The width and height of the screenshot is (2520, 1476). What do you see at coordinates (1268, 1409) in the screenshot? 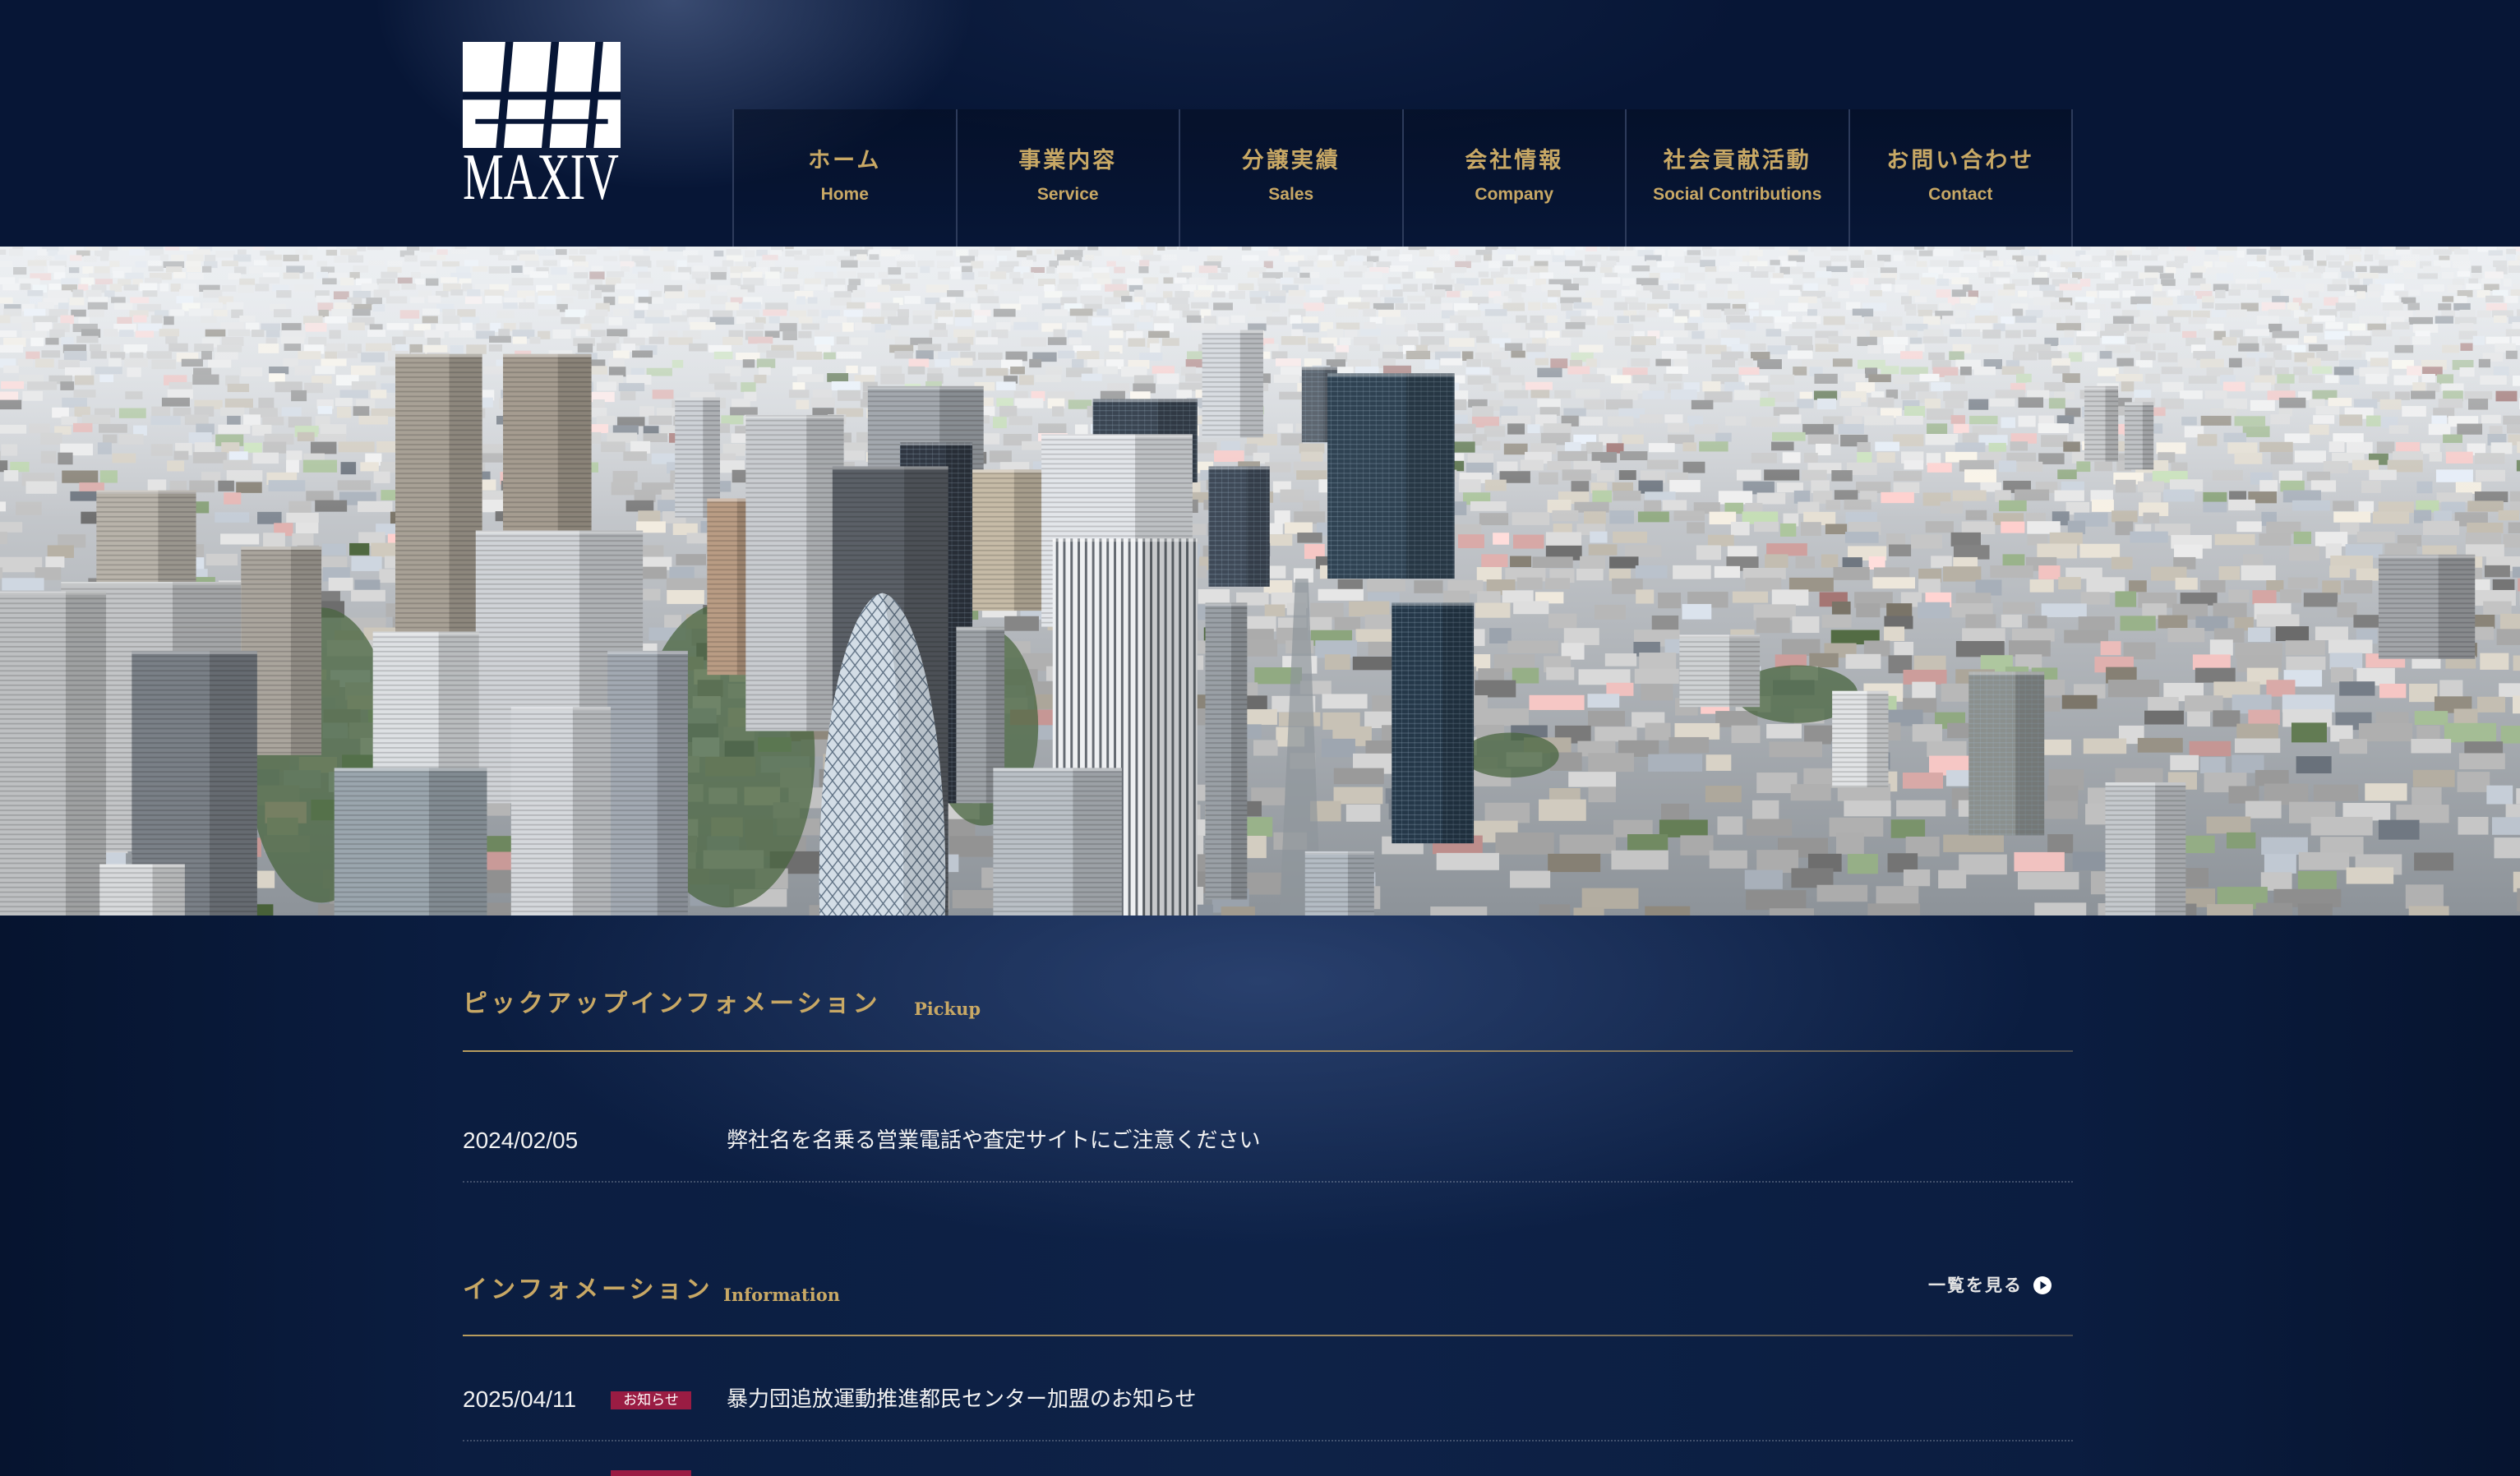
I see `information-item: 2025/04/11 お知らせ 暴力団追放運動推進都民センター加盟のお知らせ` at bounding box center [1268, 1409].